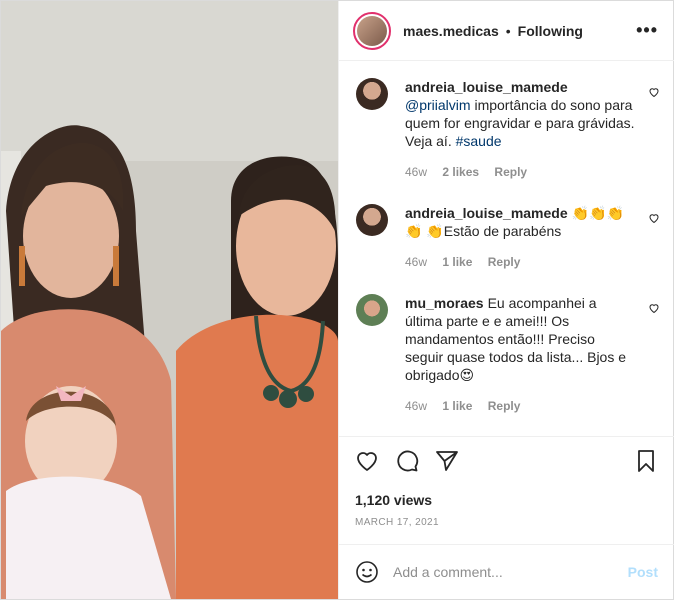  Describe the element at coordinates (447, 461) in the screenshot. I see `paper-plane-icon` at that location.